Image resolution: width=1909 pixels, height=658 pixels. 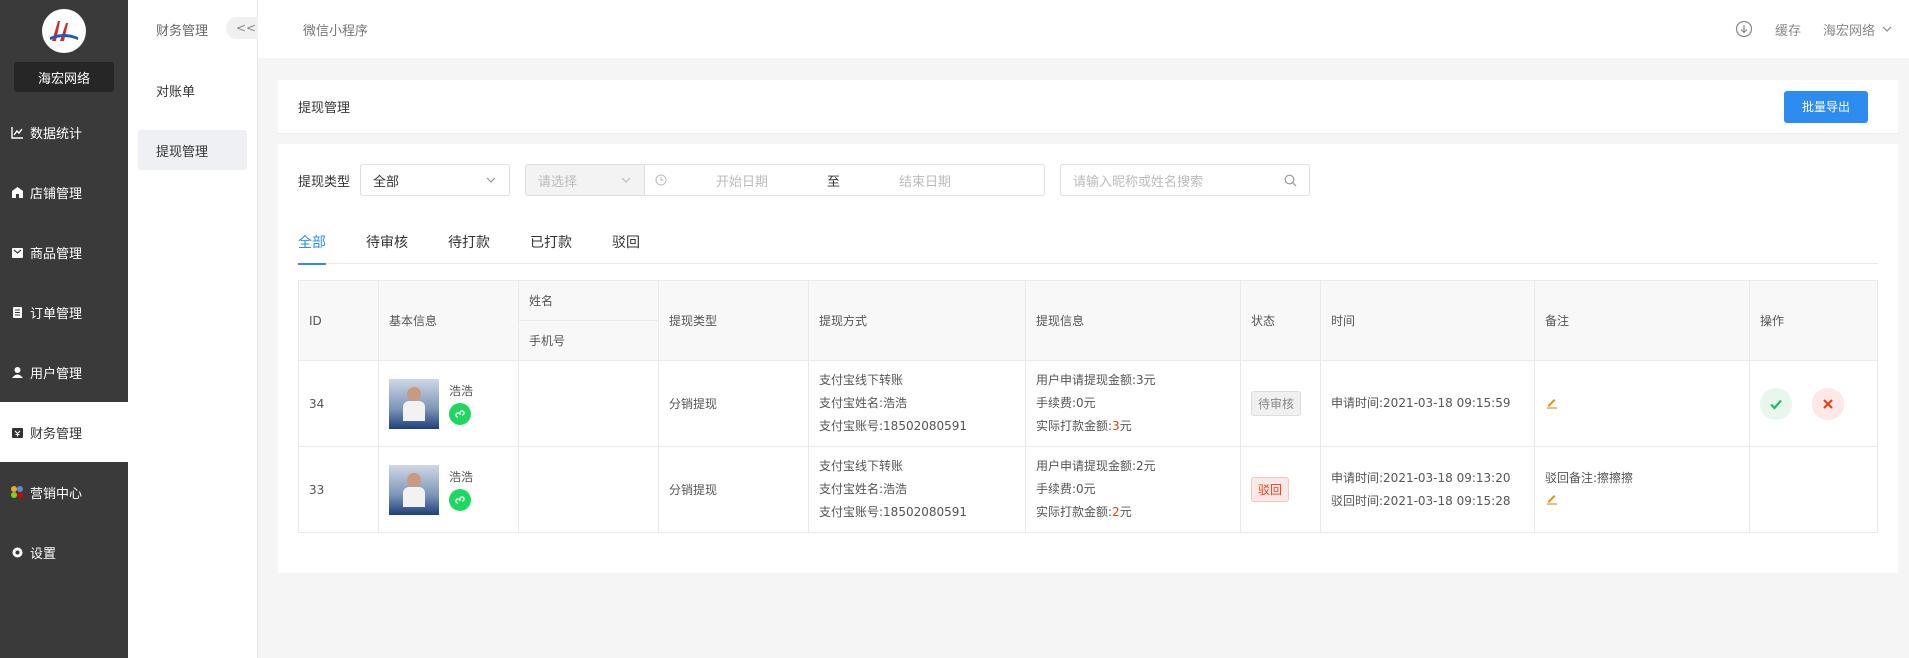 What do you see at coordinates (182, 31) in the screenshot?
I see `sub-sidebar-title: 财务管理` at bounding box center [182, 31].